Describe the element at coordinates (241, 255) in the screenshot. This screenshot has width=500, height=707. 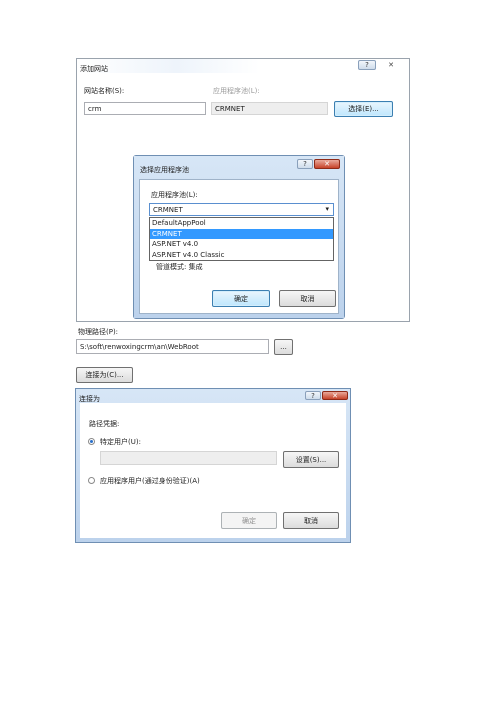
I see `pool-option: ASP.NET v4.0 Classic` at that location.